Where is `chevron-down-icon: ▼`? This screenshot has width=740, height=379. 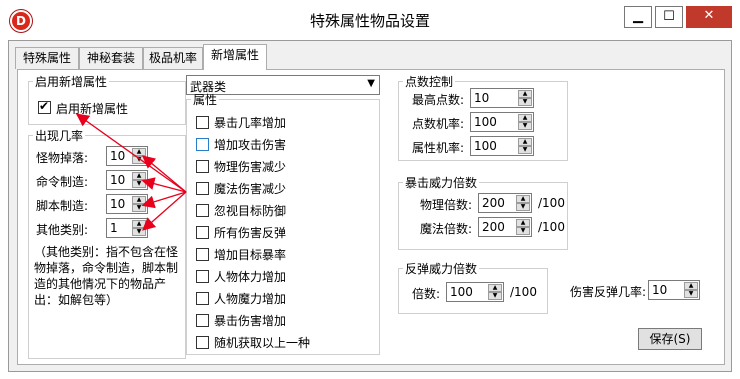
chevron-down-icon: ▼ is located at coordinates (371, 83).